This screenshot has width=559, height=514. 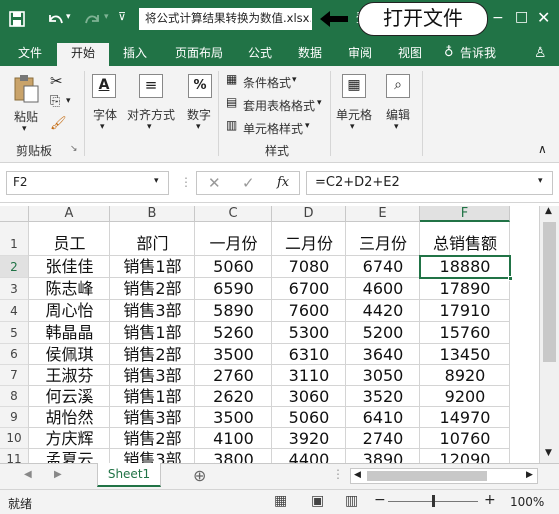 I want to click on row-header-1: 1, so click(x=14, y=239).